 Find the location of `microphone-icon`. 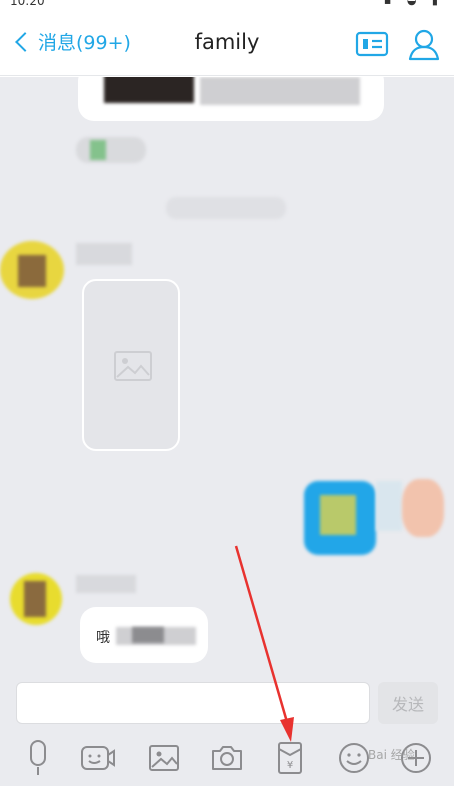

microphone-icon is located at coordinates (38, 757).